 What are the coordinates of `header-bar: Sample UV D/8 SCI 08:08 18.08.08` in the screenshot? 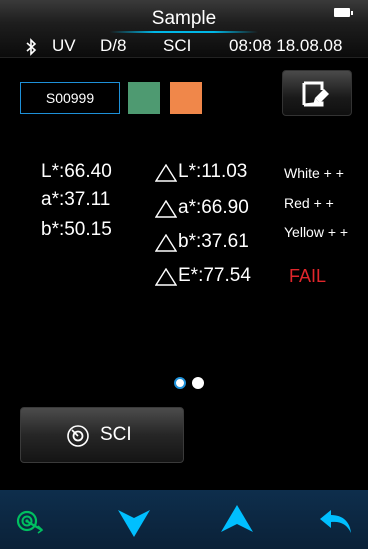 It's located at (184, 29).